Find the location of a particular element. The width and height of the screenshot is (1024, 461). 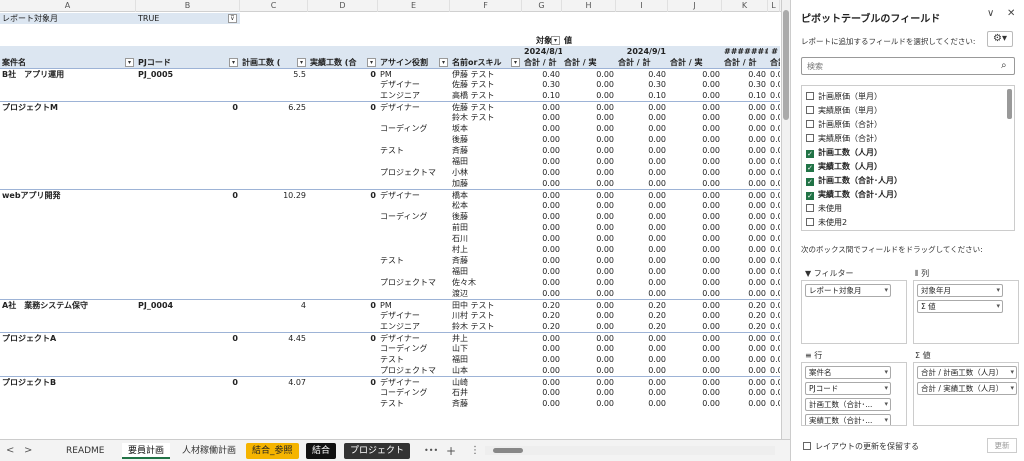

defer-update-option: レイアウトの更新を保留する is located at coordinates (861, 446).